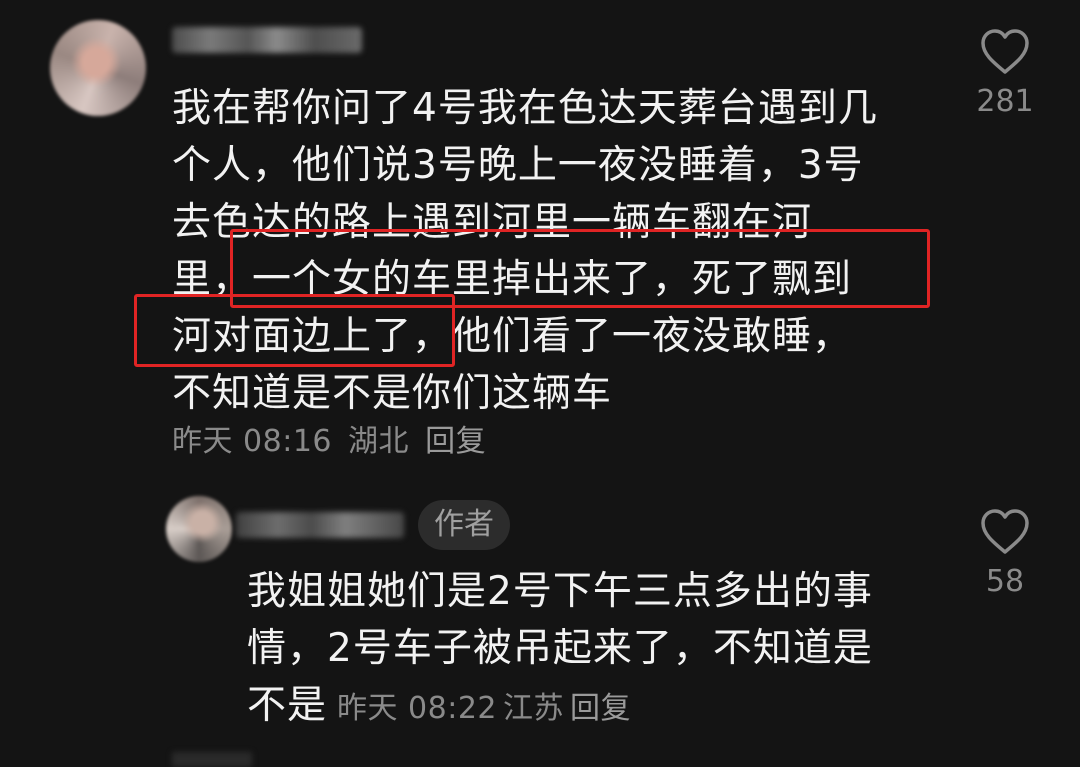 This screenshot has width=1080, height=767. What do you see at coordinates (417, 708) in the screenshot?
I see `reply-time: 昨天 08:22` at bounding box center [417, 708].